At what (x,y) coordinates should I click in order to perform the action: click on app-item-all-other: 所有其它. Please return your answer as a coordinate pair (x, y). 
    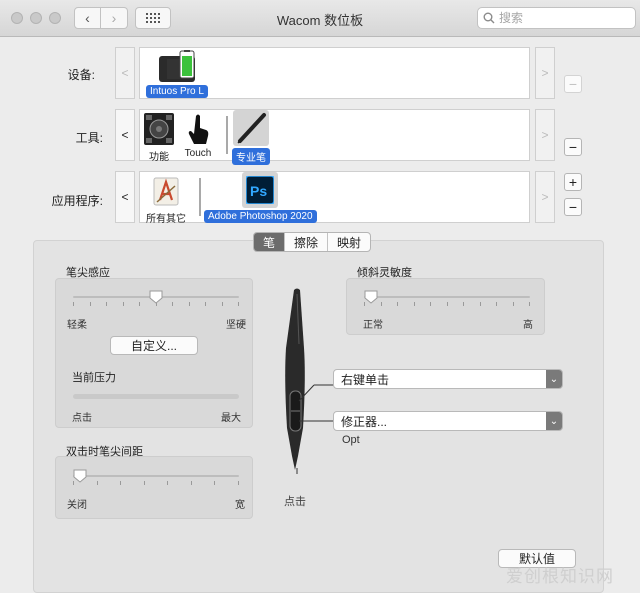
    Looking at the image, I should click on (166, 199).